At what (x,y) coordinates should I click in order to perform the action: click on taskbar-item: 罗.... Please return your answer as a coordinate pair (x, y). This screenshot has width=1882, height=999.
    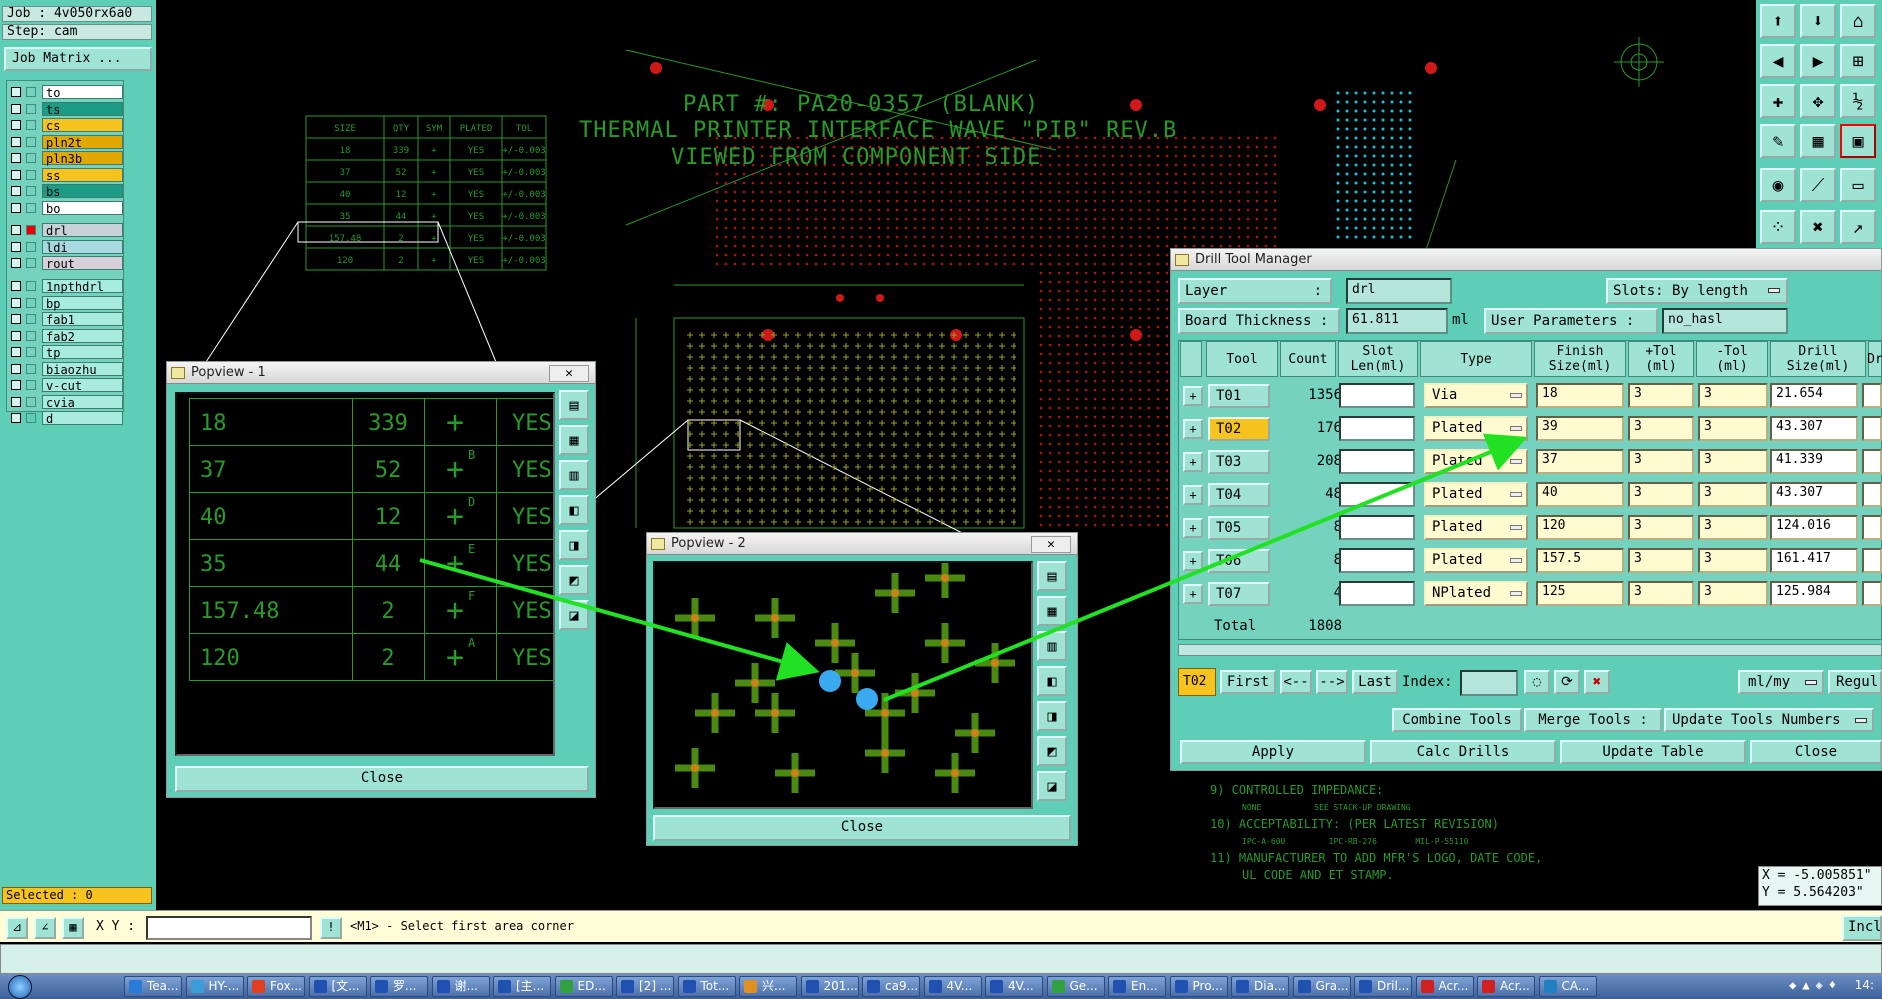
    Looking at the image, I should click on (399, 986).